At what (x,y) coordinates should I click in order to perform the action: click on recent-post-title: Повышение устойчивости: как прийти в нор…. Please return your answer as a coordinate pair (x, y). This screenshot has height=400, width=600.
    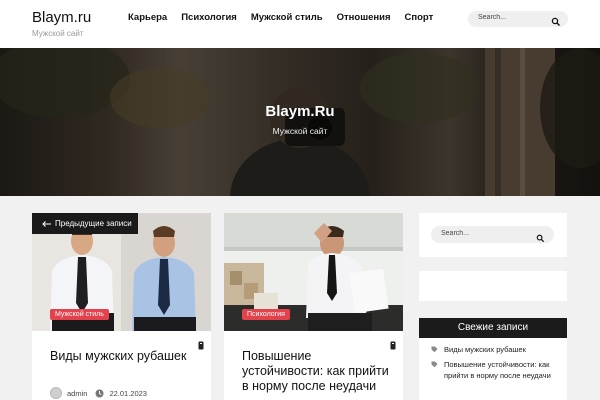
    Looking at the image, I should click on (497, 370).